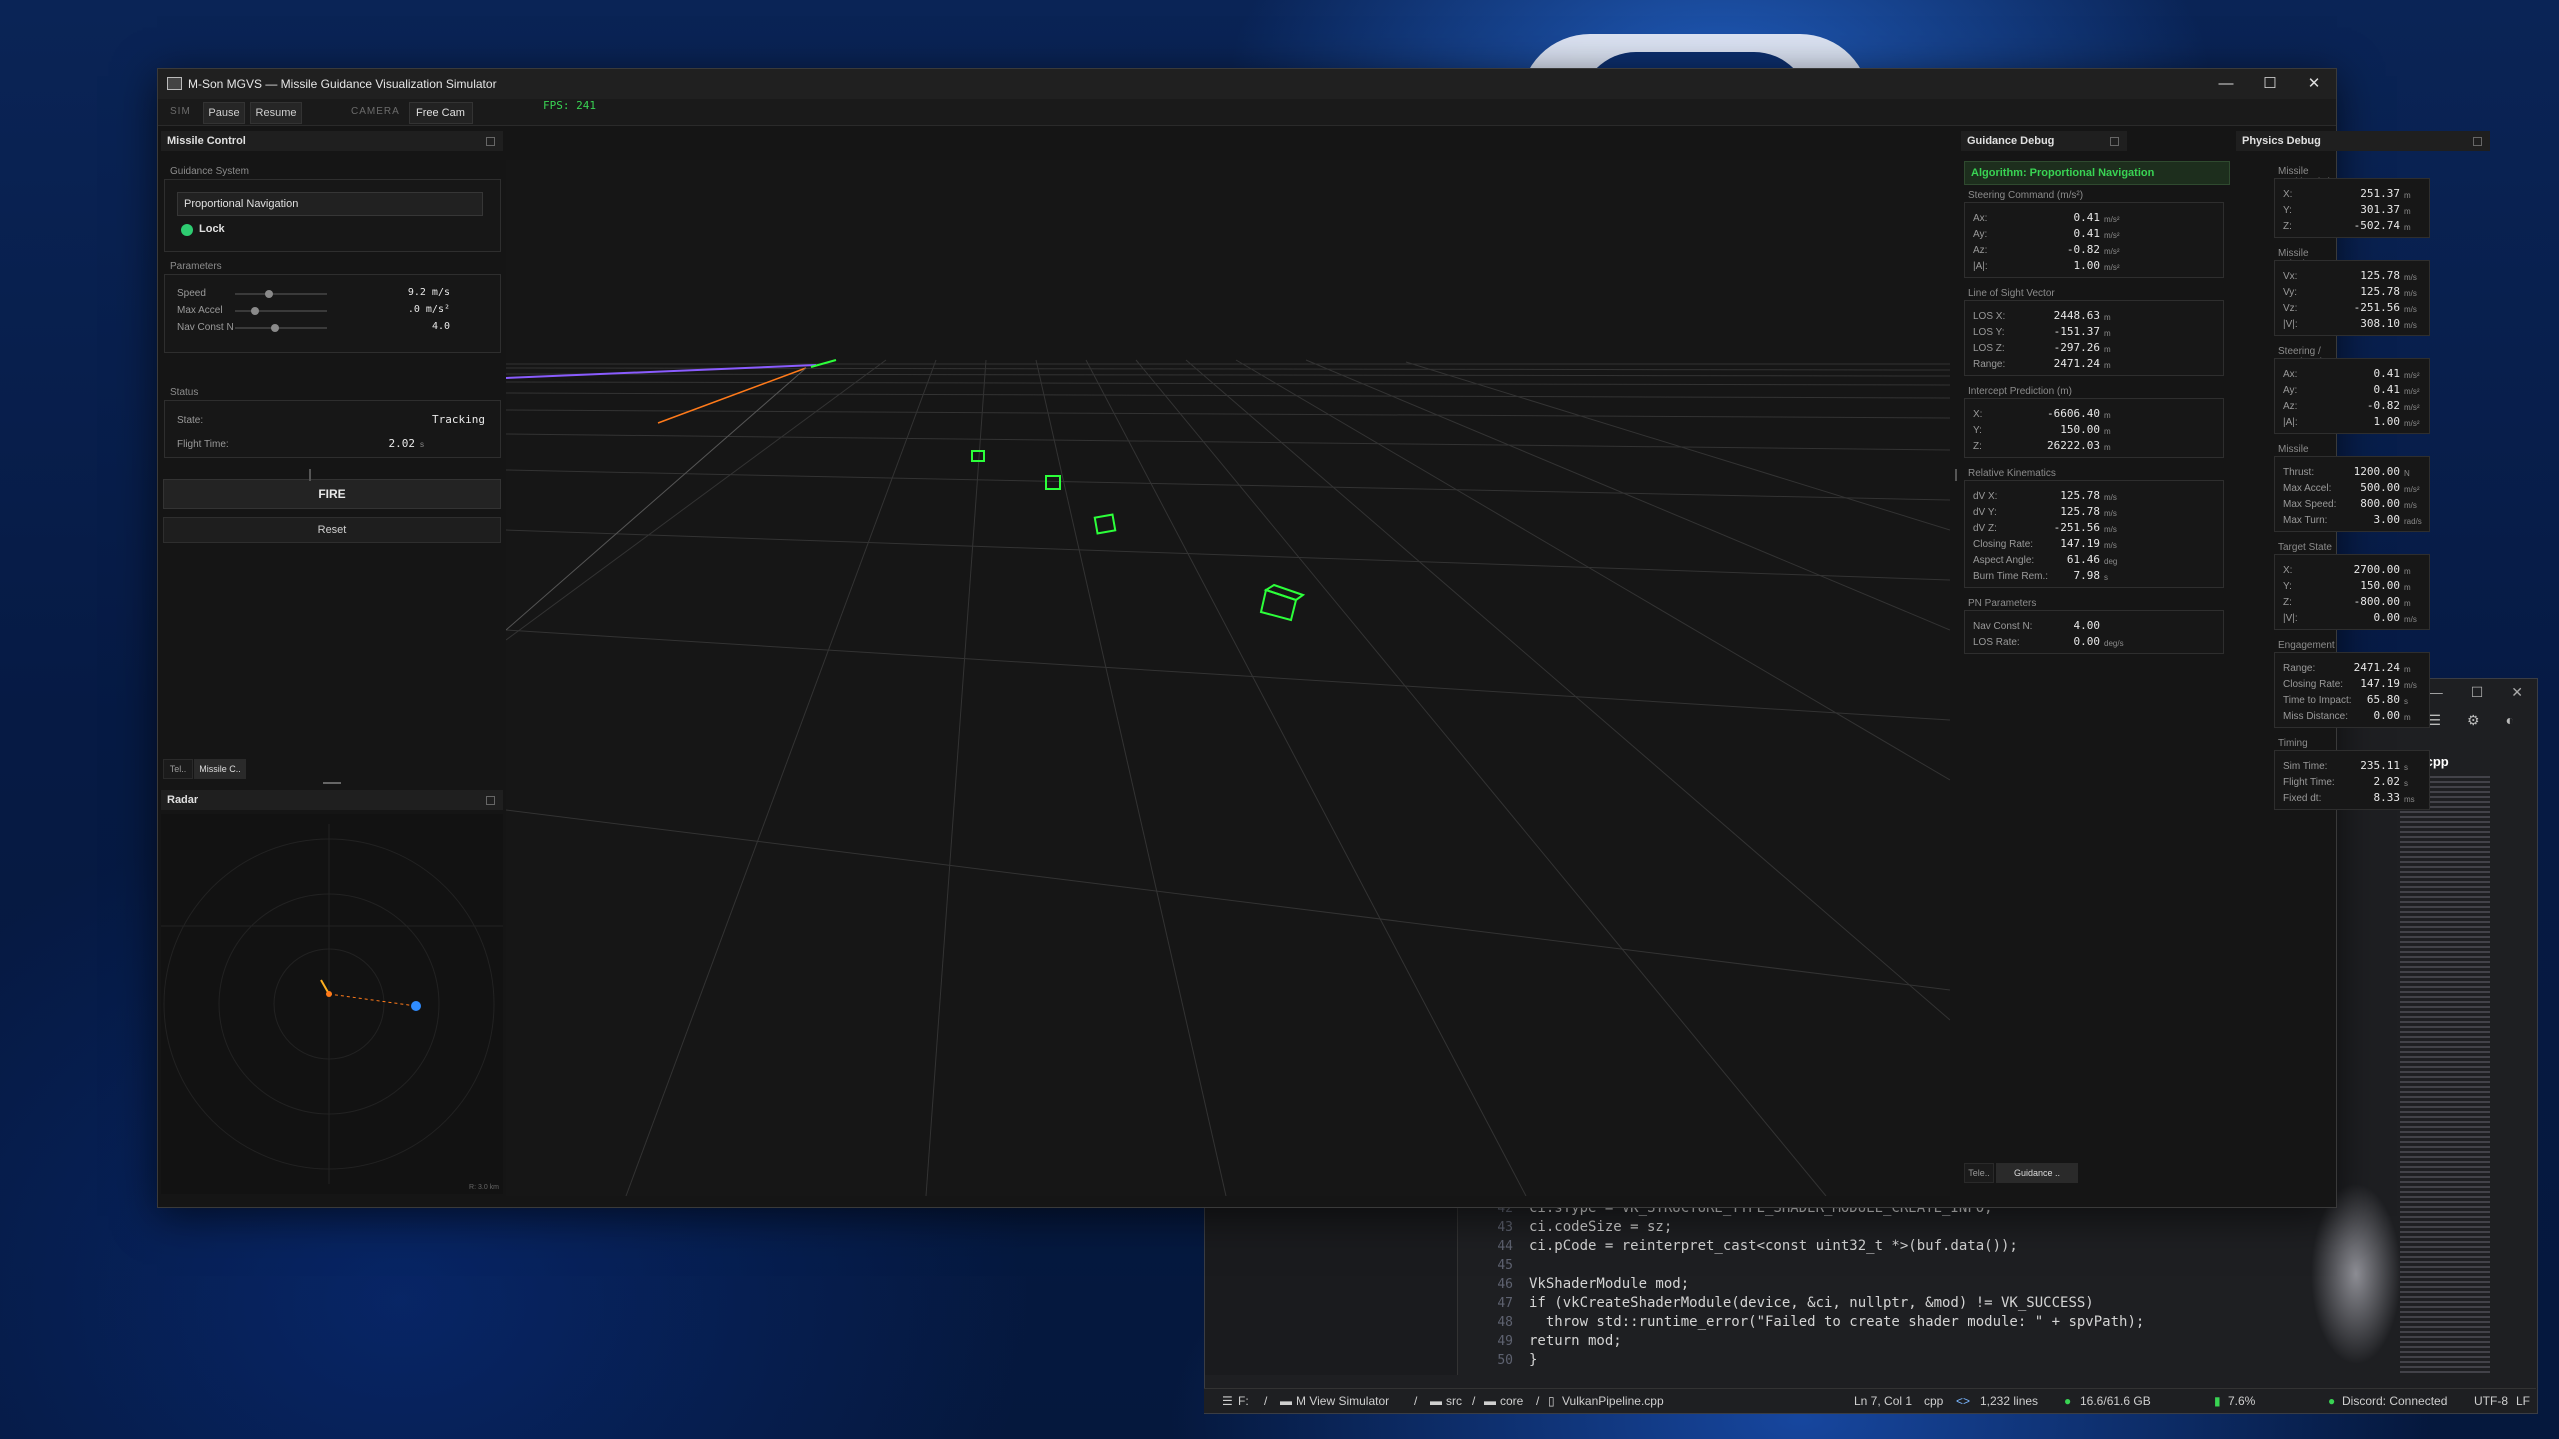 The width and height of the screenshot is (2559, 1439). What do you see at coordinates (2445, 1076) in the screenshot?
I see `editor-minimap` at bounding box center [2445, 1076].